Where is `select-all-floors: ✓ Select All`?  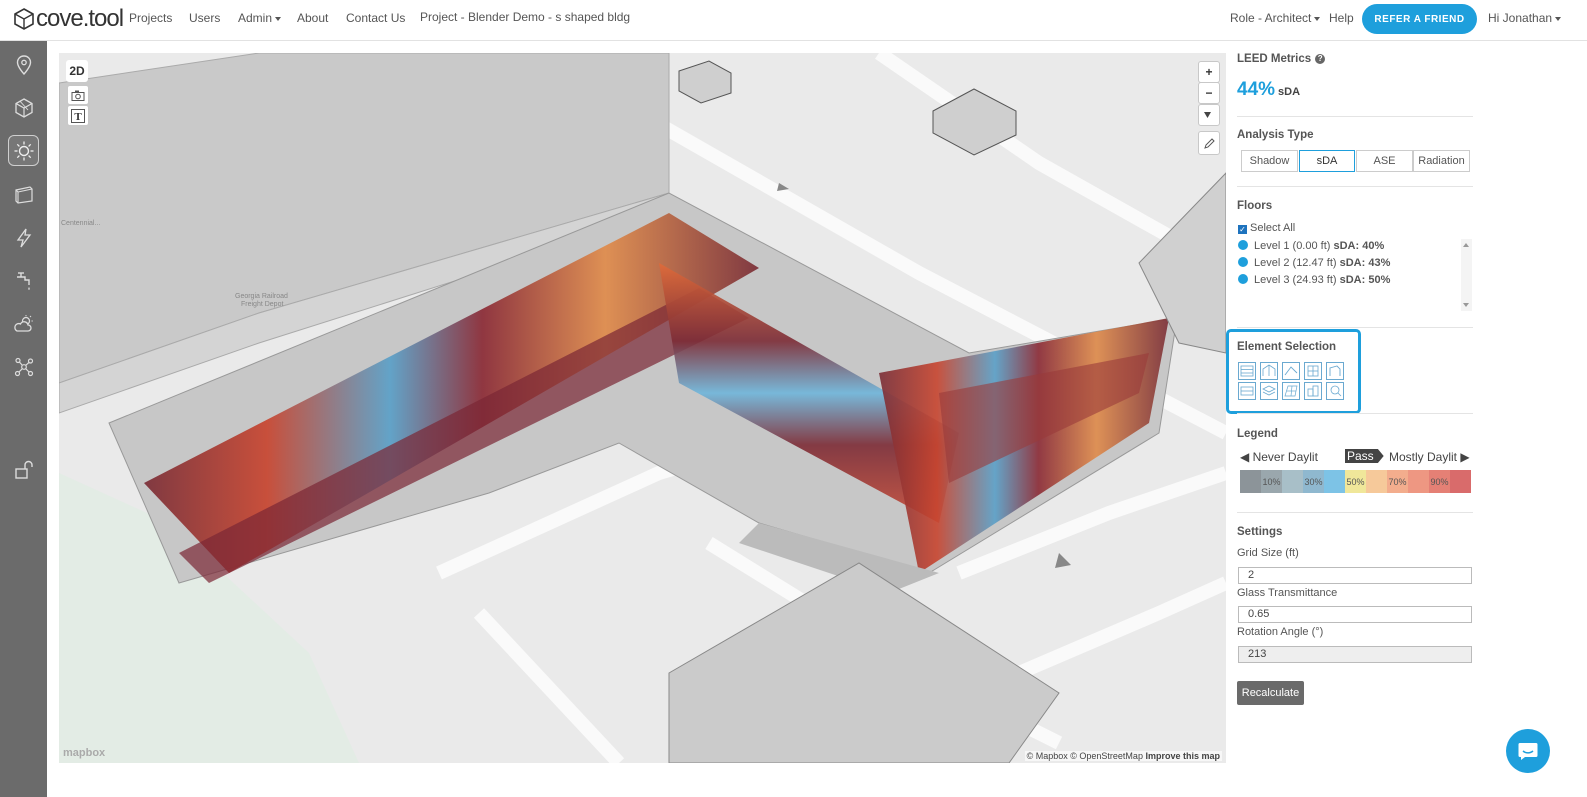 select-all-floors: ✓ Select All is located at coordinates (1266, 228).